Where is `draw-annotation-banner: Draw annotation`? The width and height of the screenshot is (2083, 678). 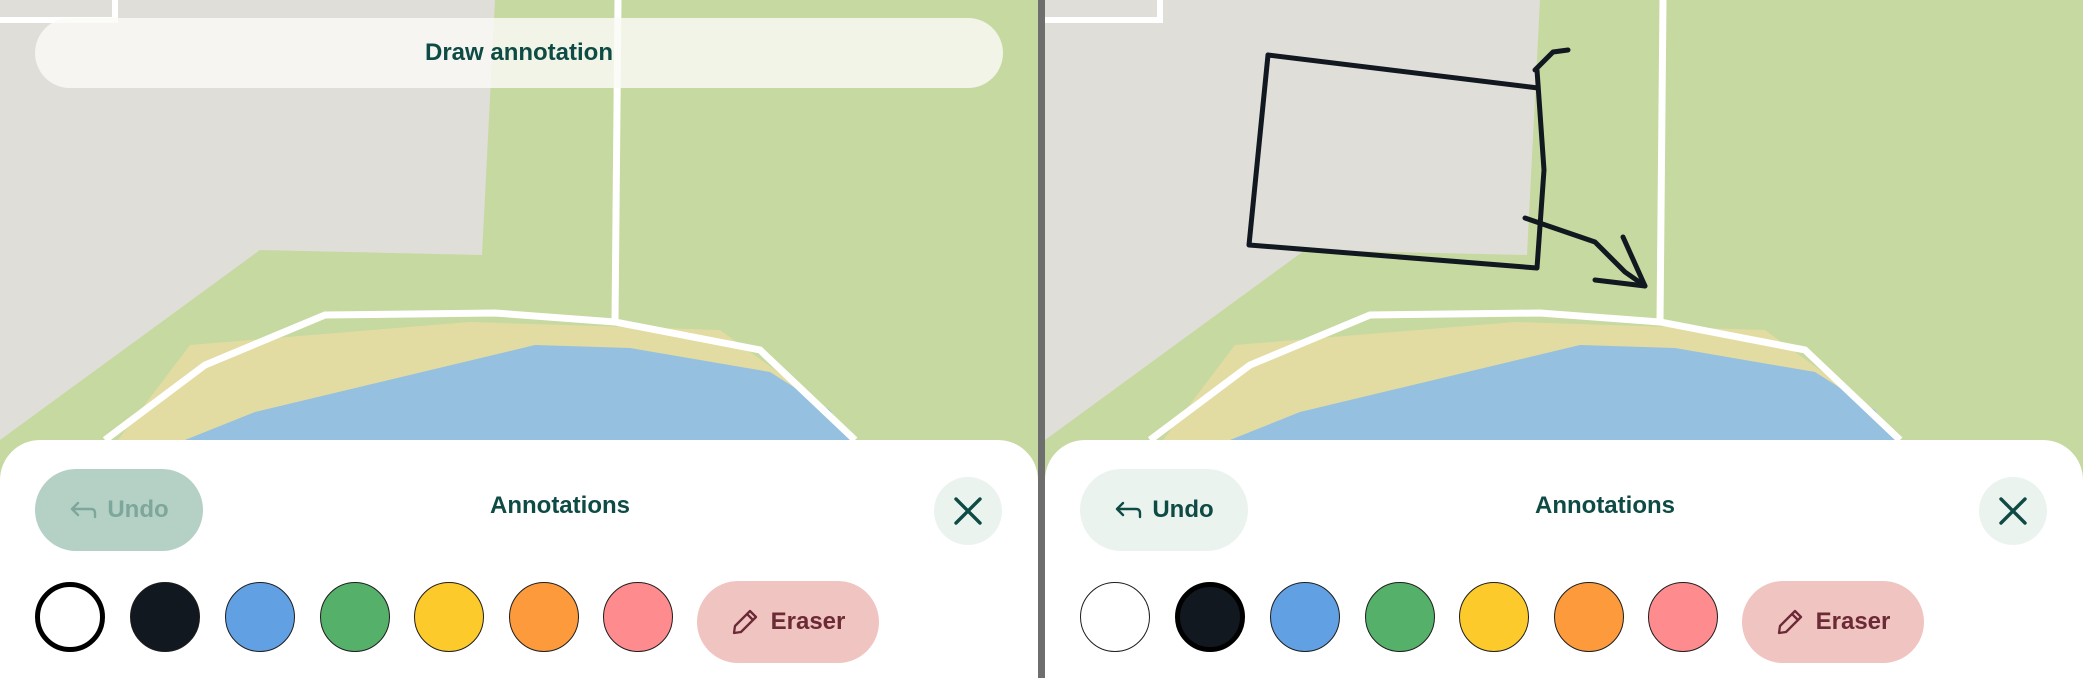 draw-annotation-banner: Draw annotation is located at coordinates (519, 53).